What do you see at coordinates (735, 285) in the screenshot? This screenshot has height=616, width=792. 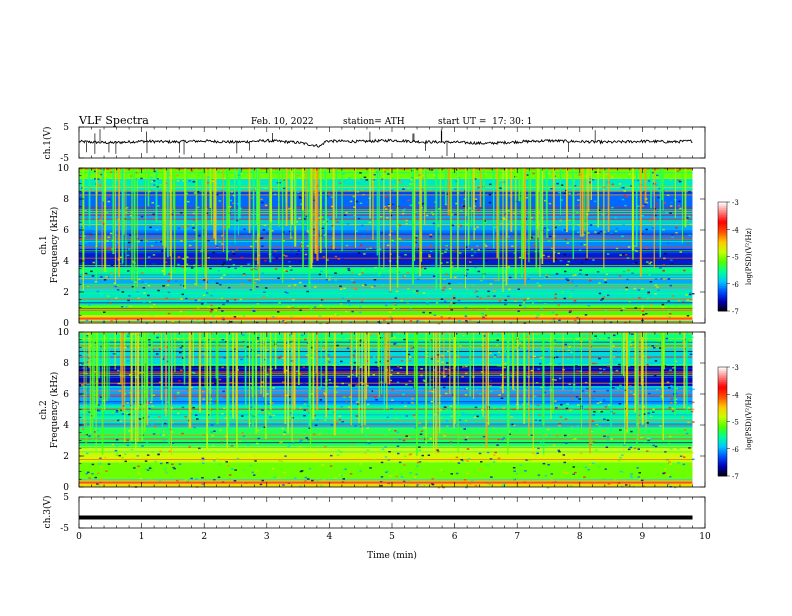 I see `colorbar-tick-label: -6` at bounding box center [735, 285].